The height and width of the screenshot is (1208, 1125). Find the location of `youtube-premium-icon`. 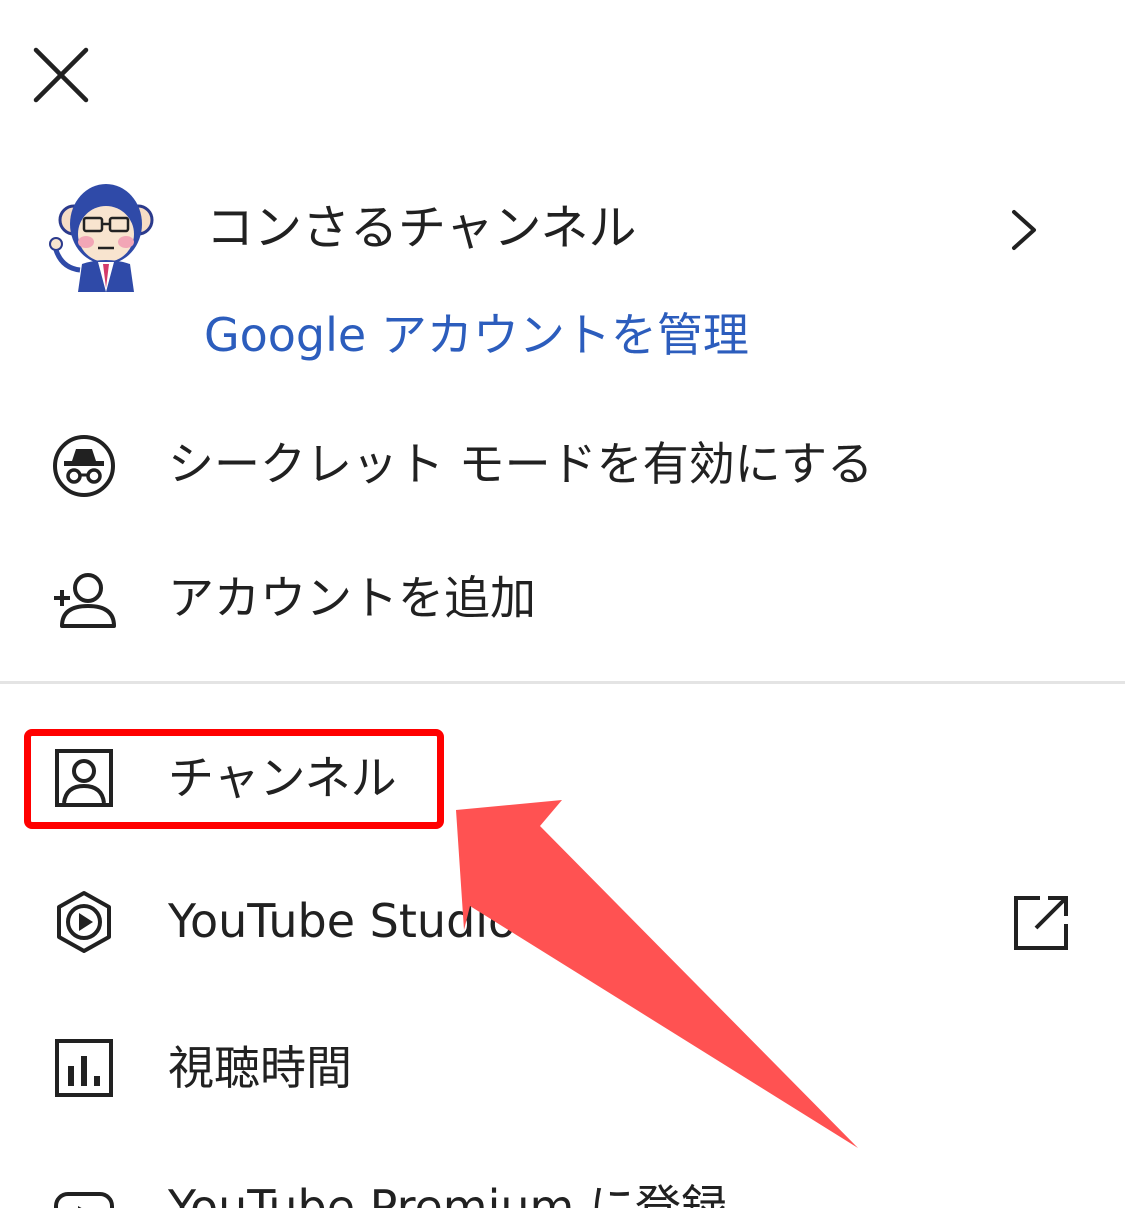

youtube-premium-icon is located at coordinates (84, 1195).